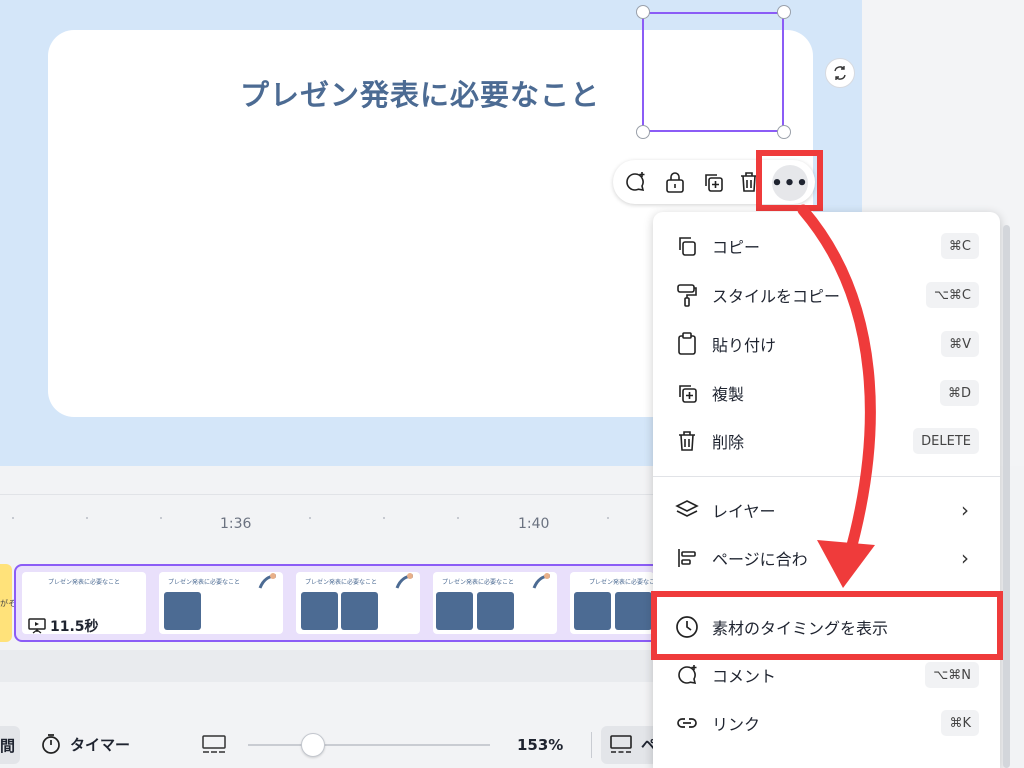 The height and width of the screenshot is (768, 1024). Describe the element at coordinates (952, 675) in the screenshot. I see `shortcut-badge: ⌥⌘N` at that location.